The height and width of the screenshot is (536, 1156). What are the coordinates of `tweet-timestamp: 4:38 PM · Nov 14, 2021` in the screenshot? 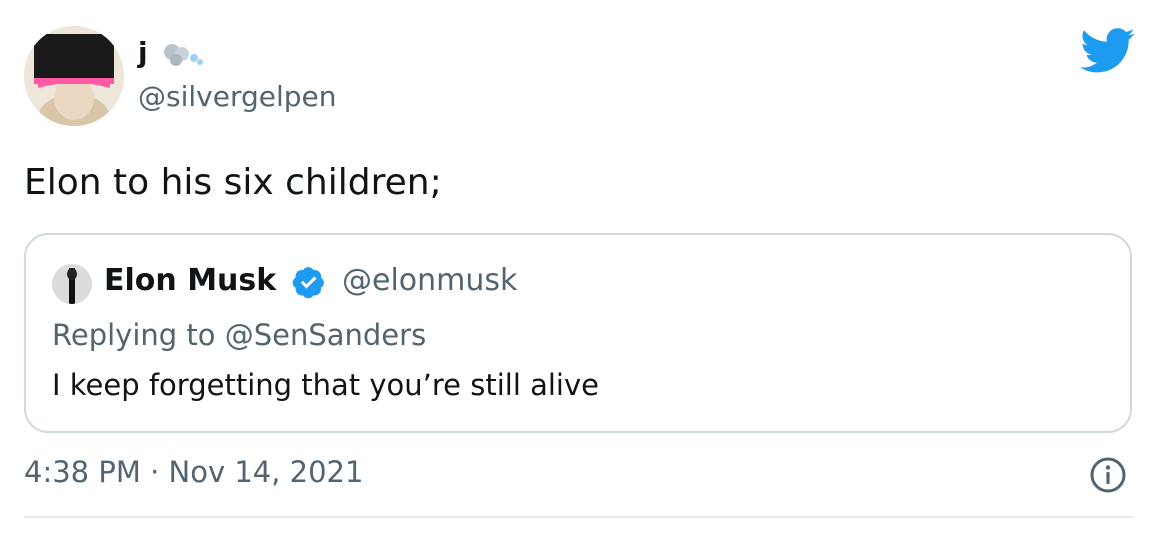 It's located at (193, 472).